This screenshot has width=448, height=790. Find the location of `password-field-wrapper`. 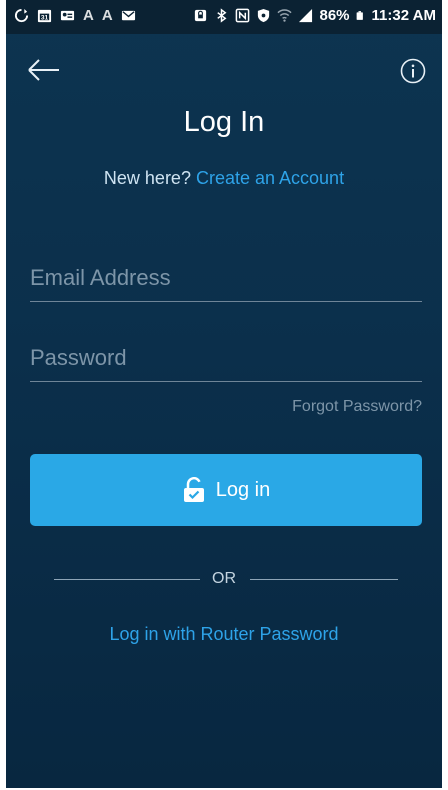

password-field-wrapper is located at coordinates (226, 360).